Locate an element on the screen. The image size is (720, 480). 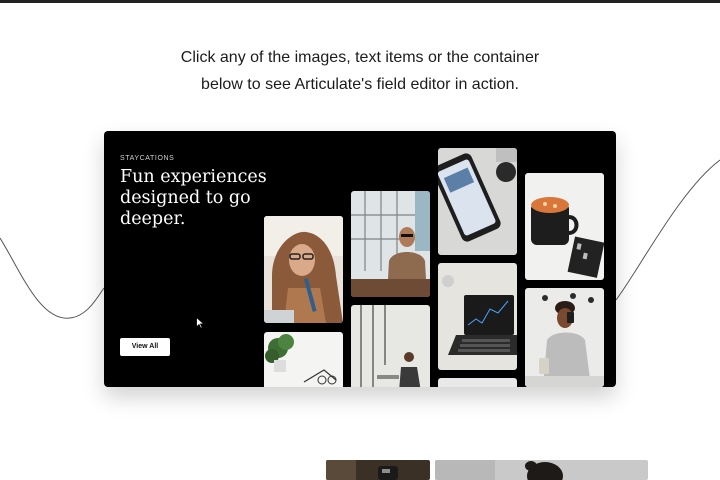
photo-phone-on-table is located at coordinates (477, 201).